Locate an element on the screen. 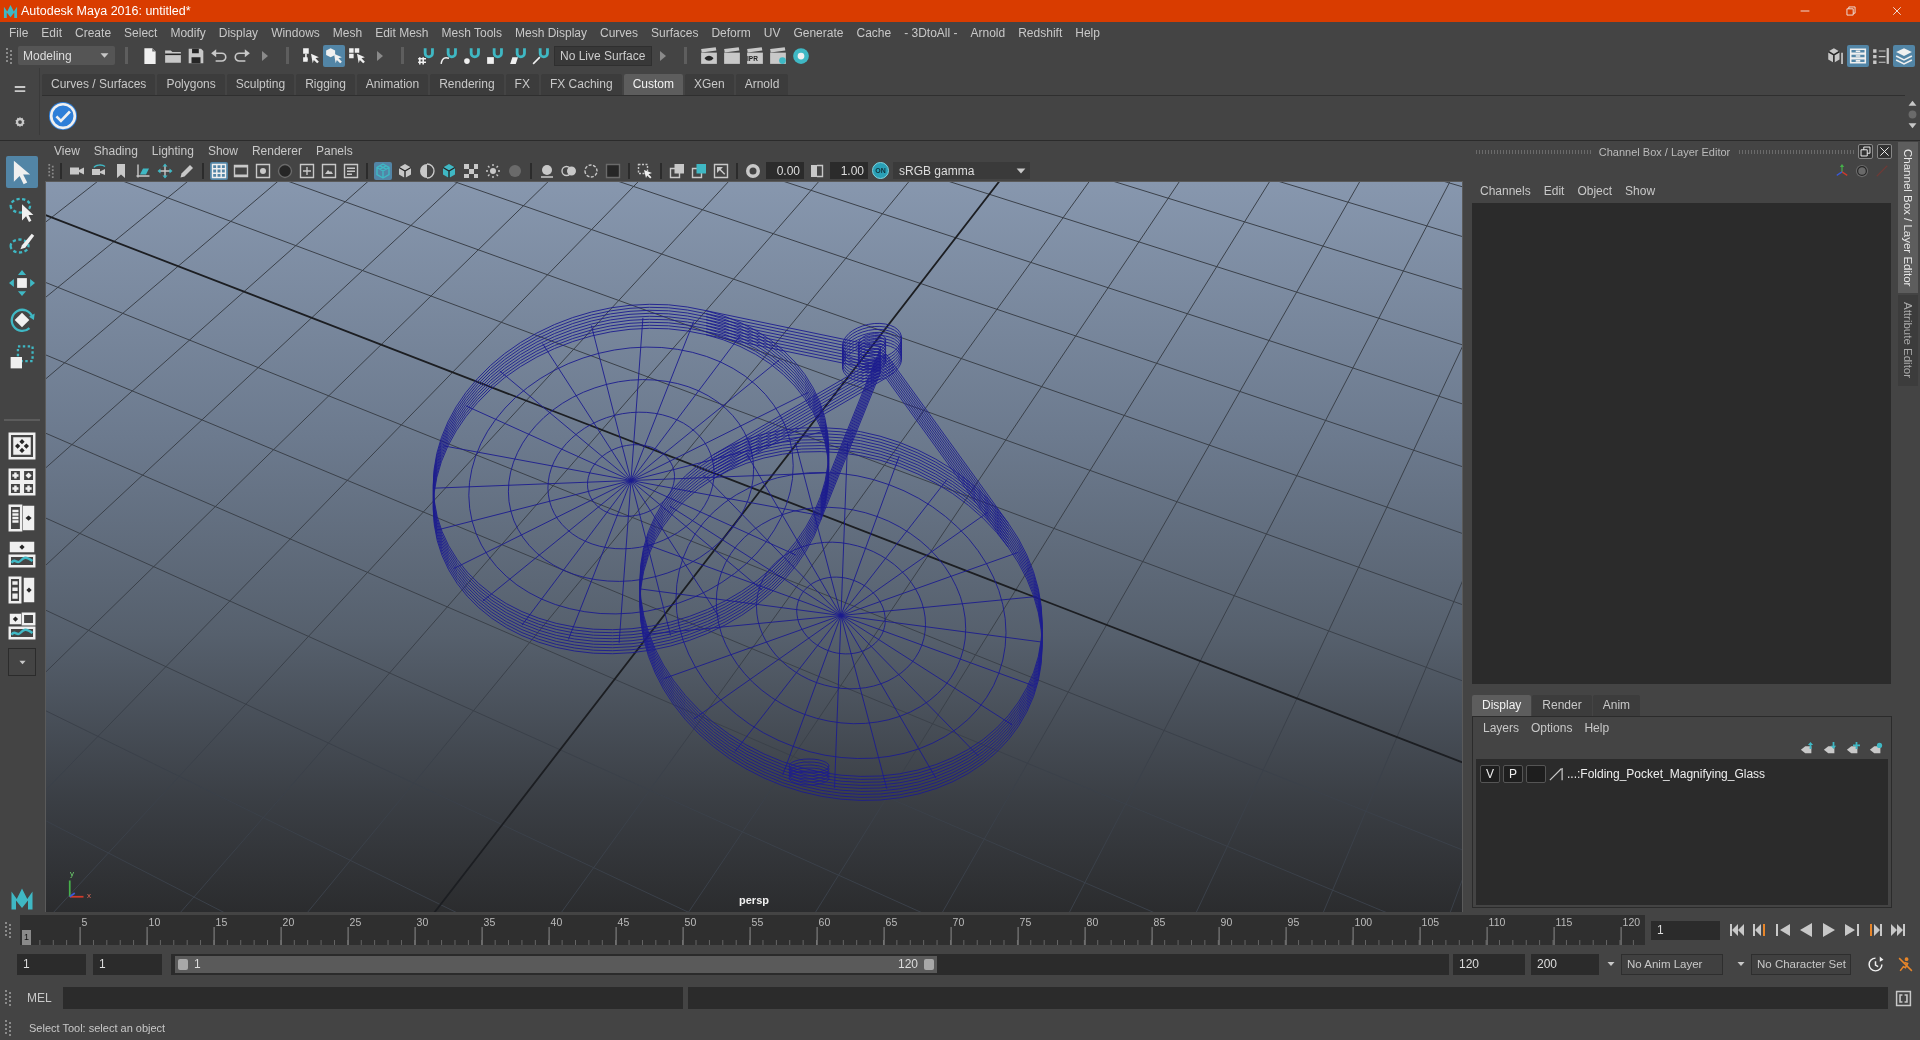 Image resolution: width=1920 pixels, height=1040 pixels. bracket-box-icon is located at coordinates (1903, 998).